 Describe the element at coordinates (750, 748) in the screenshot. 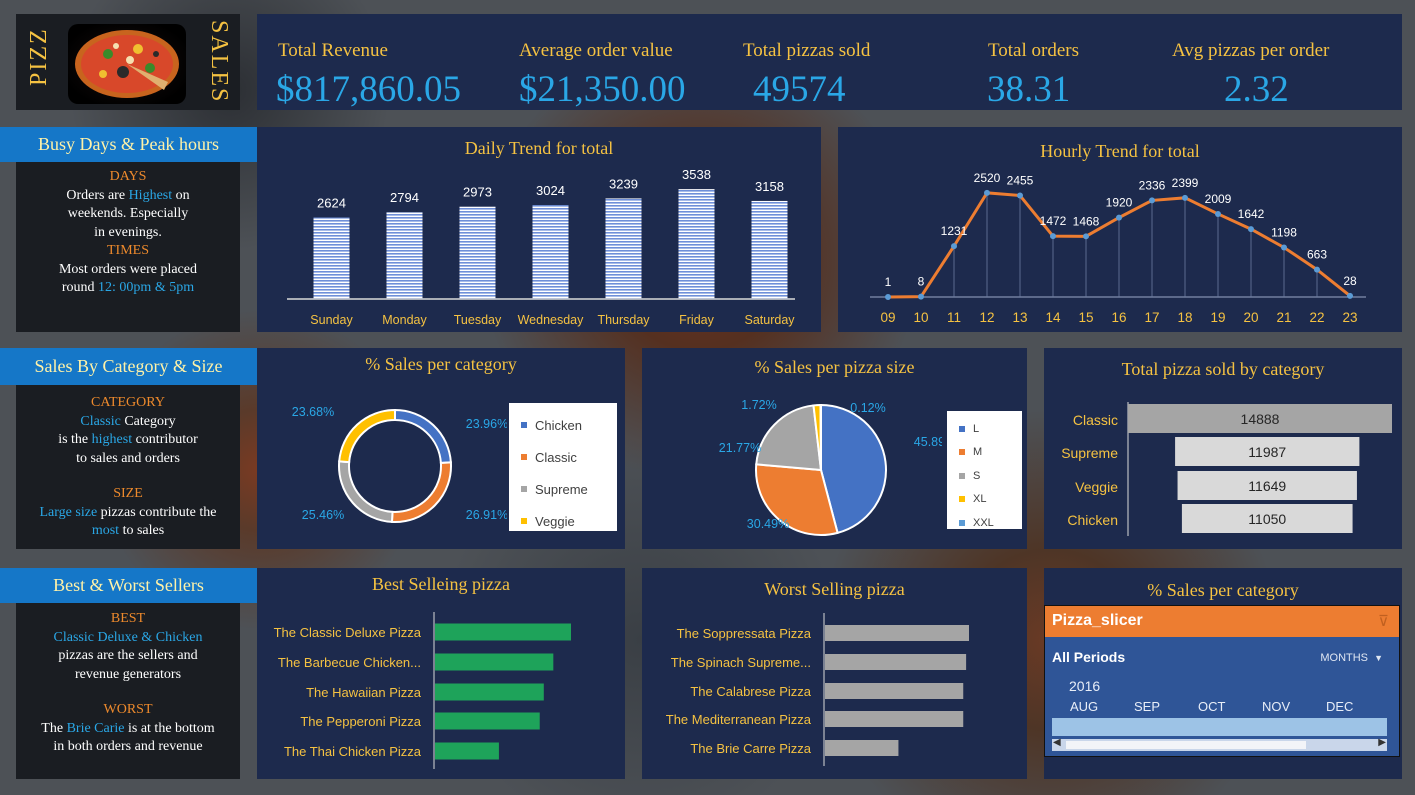

I see `y-tick-label: The Brie Carre Pizza` at that location.